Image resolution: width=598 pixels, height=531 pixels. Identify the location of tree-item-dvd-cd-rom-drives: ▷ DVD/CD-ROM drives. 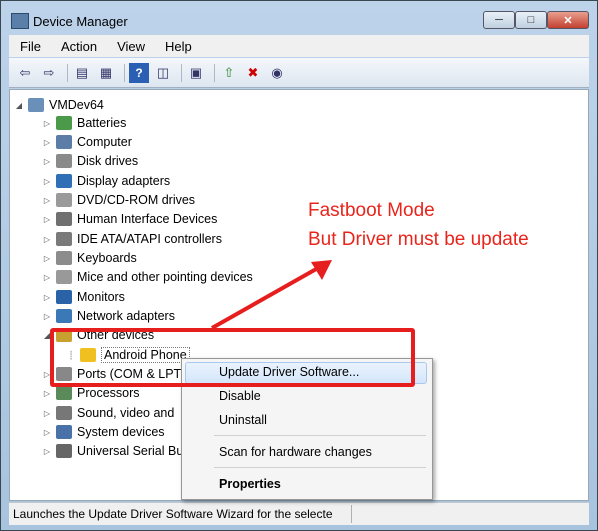
(118, 200).